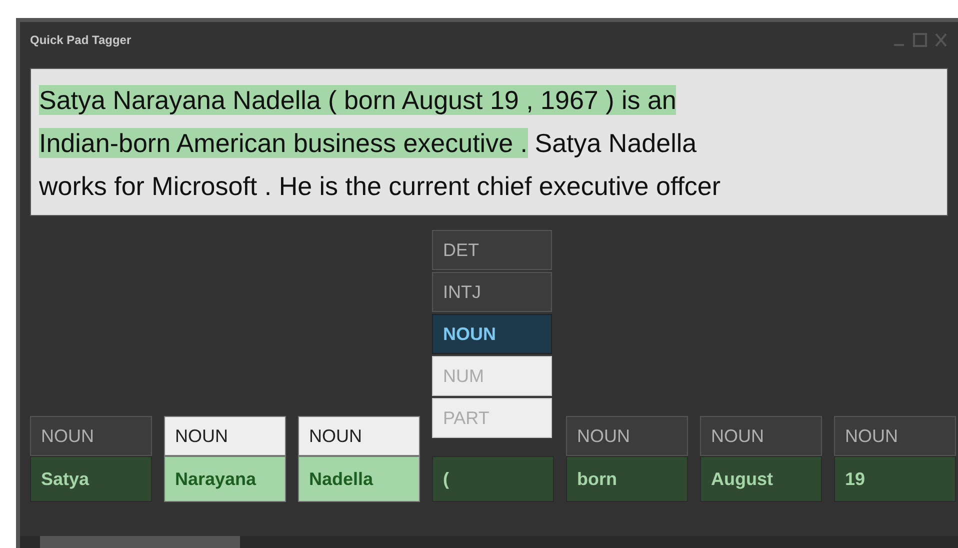 This screenshot has width=958, height=548. Describe the element at coordinates (91, 479) in the screenshot. I see `token-word: Satya` at that location.